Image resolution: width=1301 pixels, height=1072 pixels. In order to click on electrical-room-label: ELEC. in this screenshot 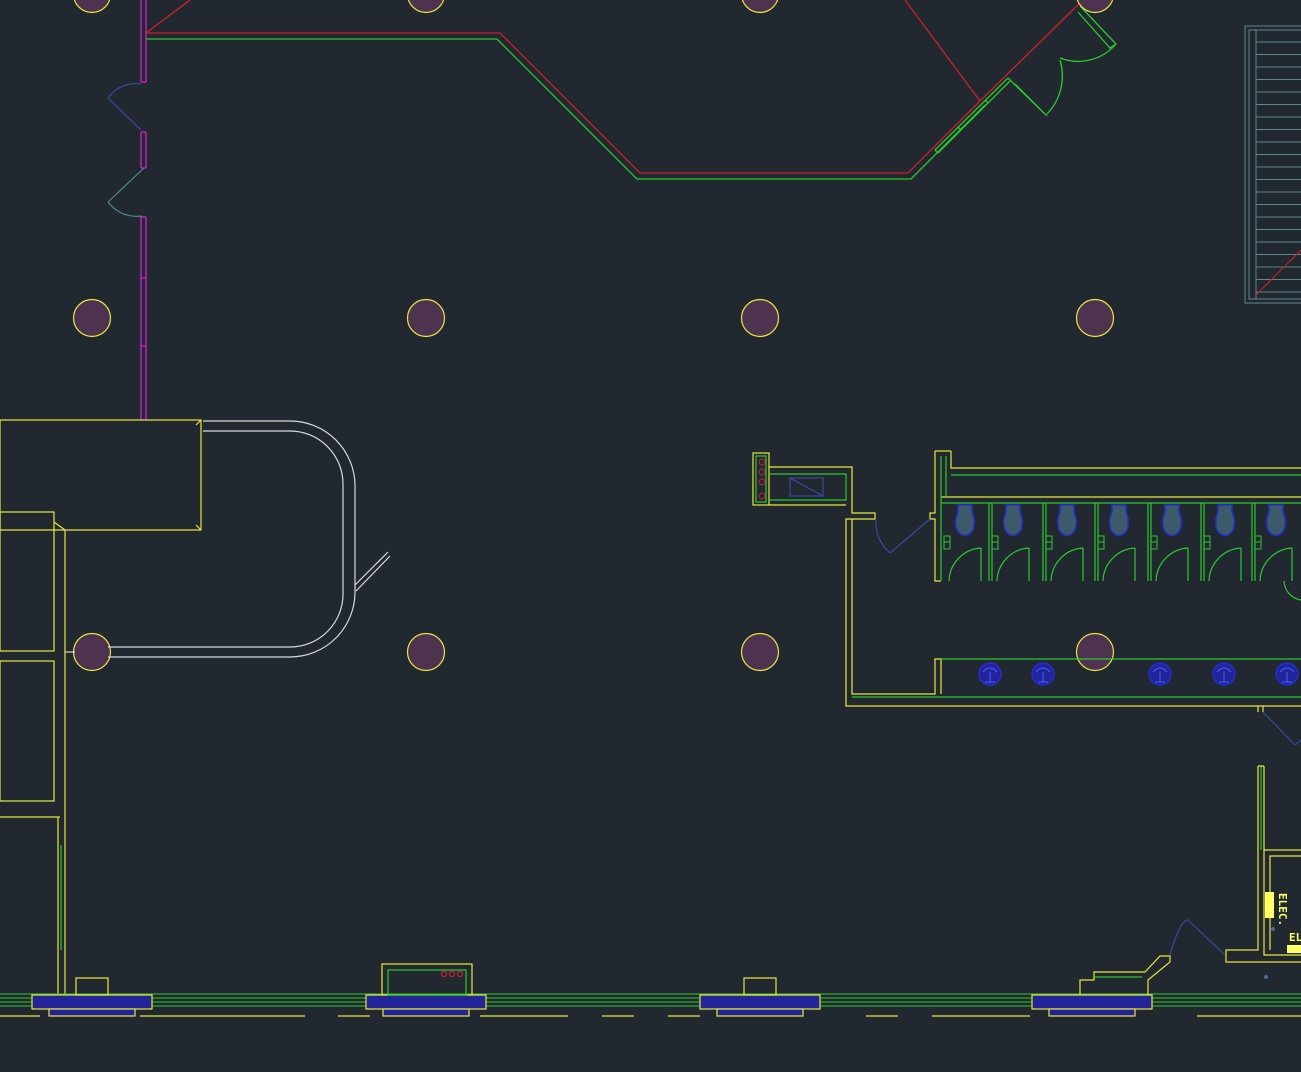, I will do `click(1282, 909)`.